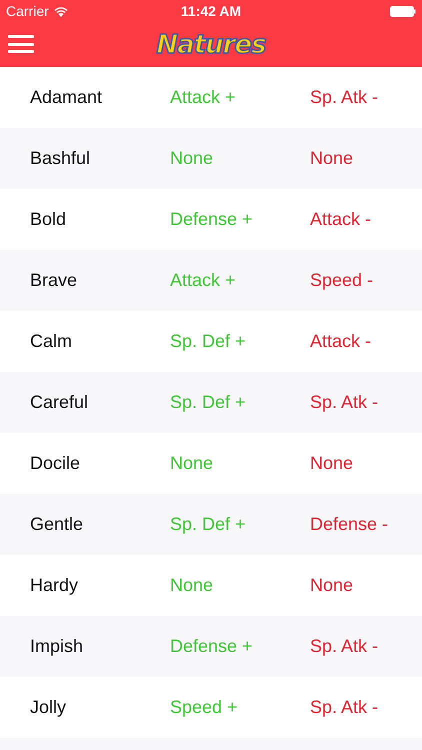 The height and width of the screenshot is (750, 422). I want to click on carrier-name: Carrier, so click(27, 11).